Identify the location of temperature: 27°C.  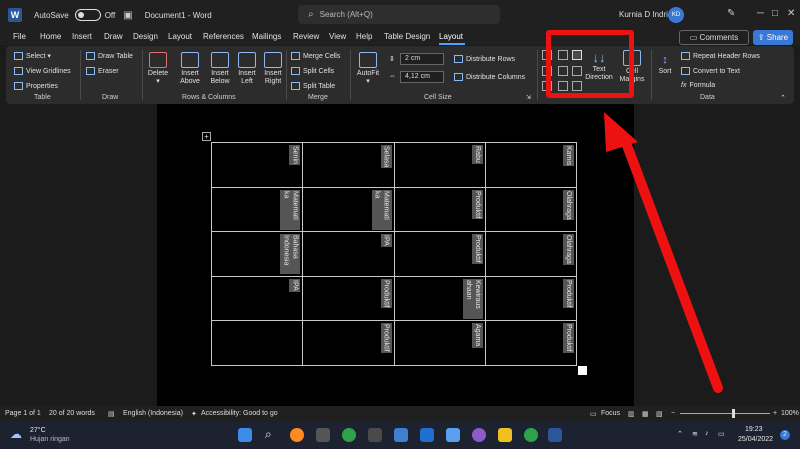
(38, 430).